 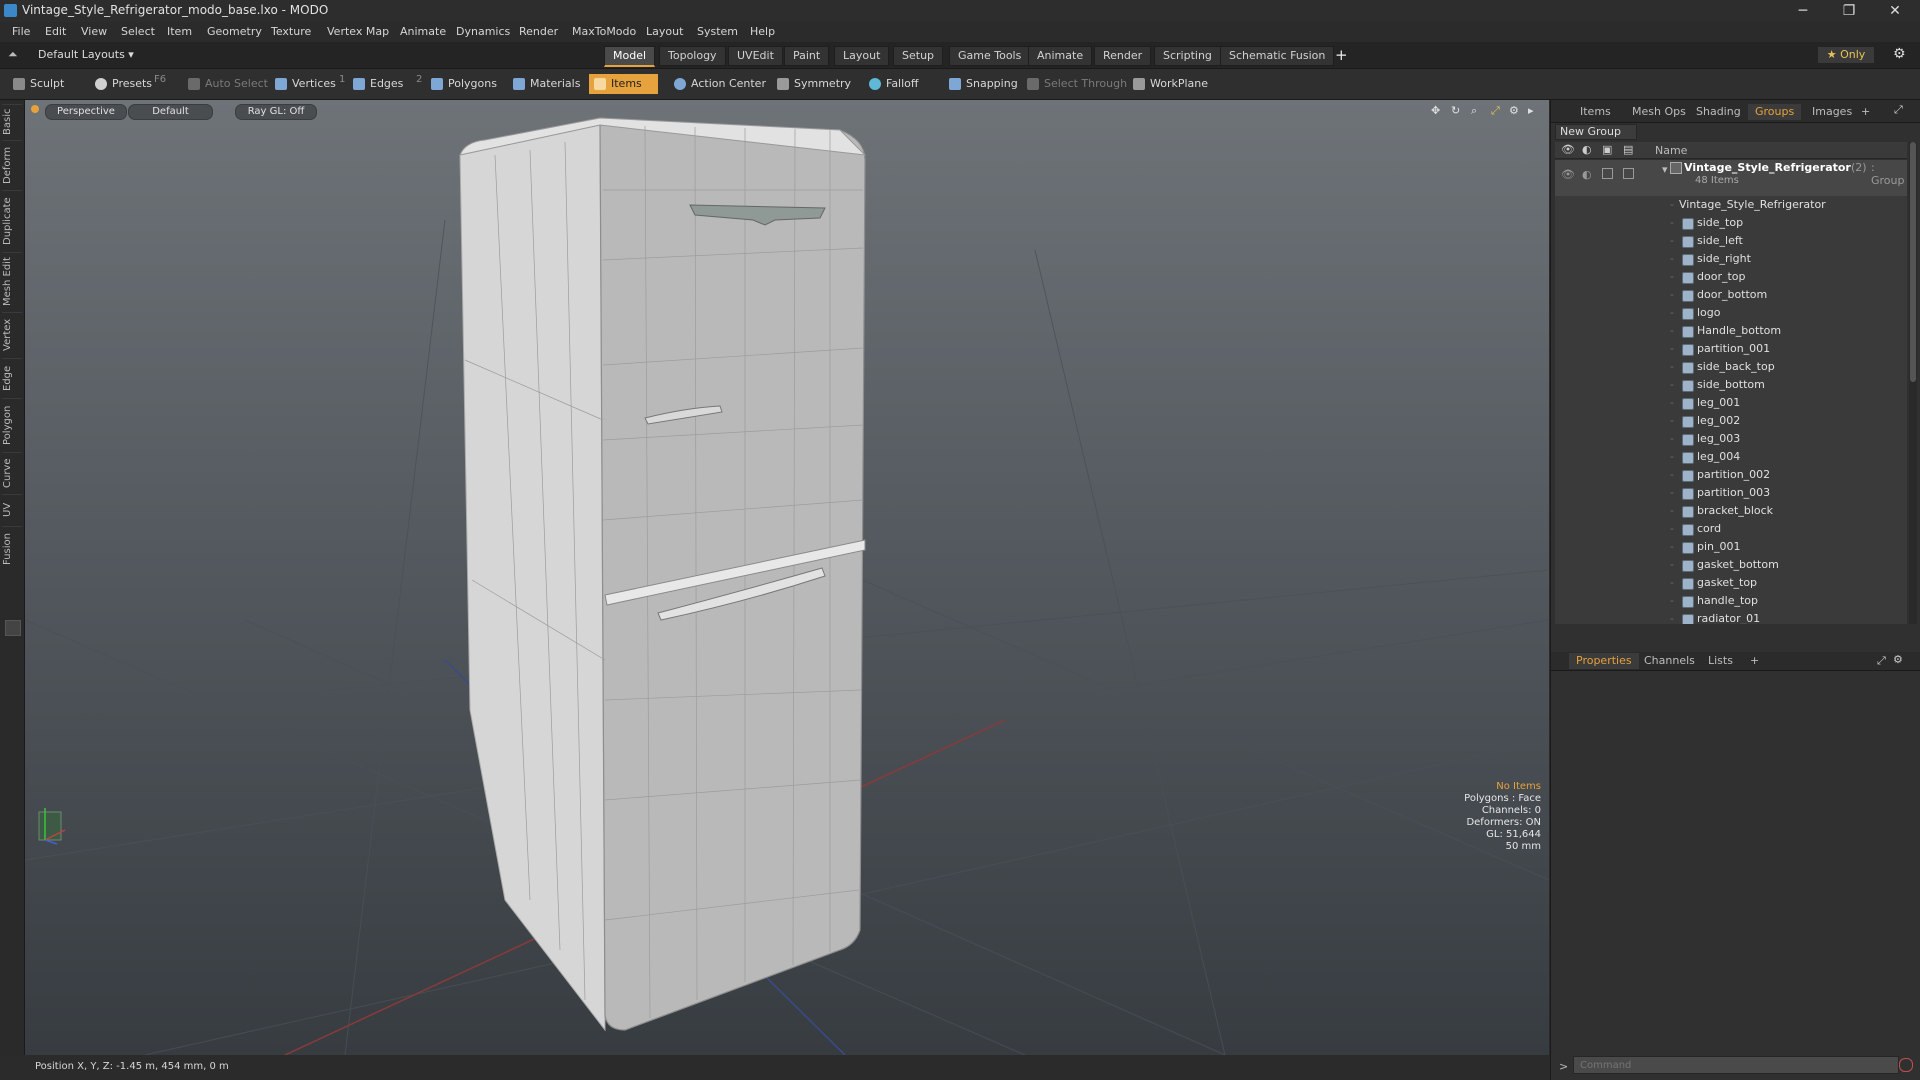 What do you see at coordinates (1731, 439) in the screenshot?
I see `list-item: - leg_003` at bounding box center [1731, 439].